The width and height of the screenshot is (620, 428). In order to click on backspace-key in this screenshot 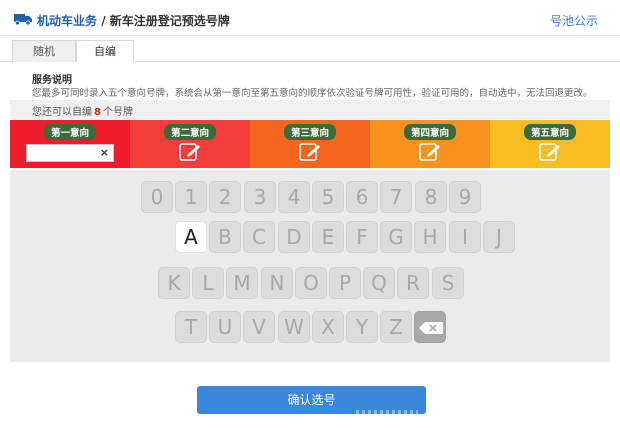, I will do `click(430, 327)`.